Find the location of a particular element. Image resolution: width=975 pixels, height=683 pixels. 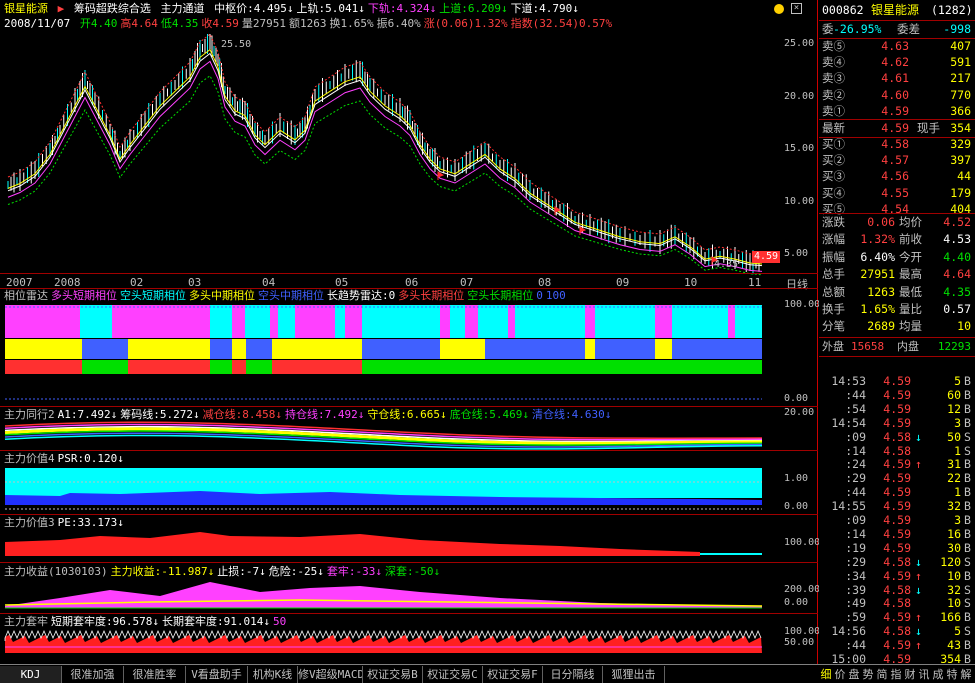

stat-row: 分笔 2689 均量 10 is located at coordinates (896, 326).